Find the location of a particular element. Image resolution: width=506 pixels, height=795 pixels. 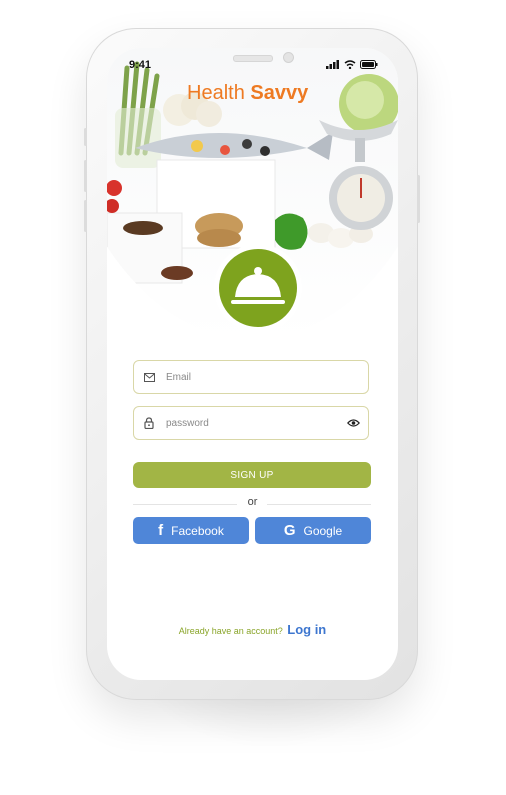

password-field-container is located at coordinates (251, 423).